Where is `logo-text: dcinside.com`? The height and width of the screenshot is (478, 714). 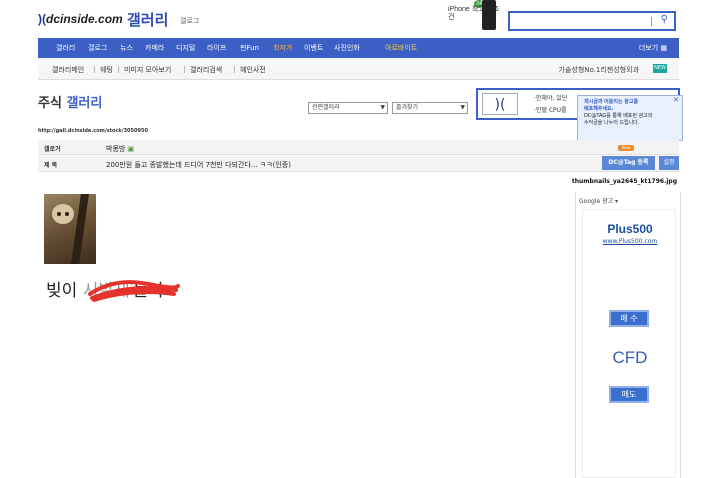
logo-text: dcinside.com is located at coordinates (84, 19).